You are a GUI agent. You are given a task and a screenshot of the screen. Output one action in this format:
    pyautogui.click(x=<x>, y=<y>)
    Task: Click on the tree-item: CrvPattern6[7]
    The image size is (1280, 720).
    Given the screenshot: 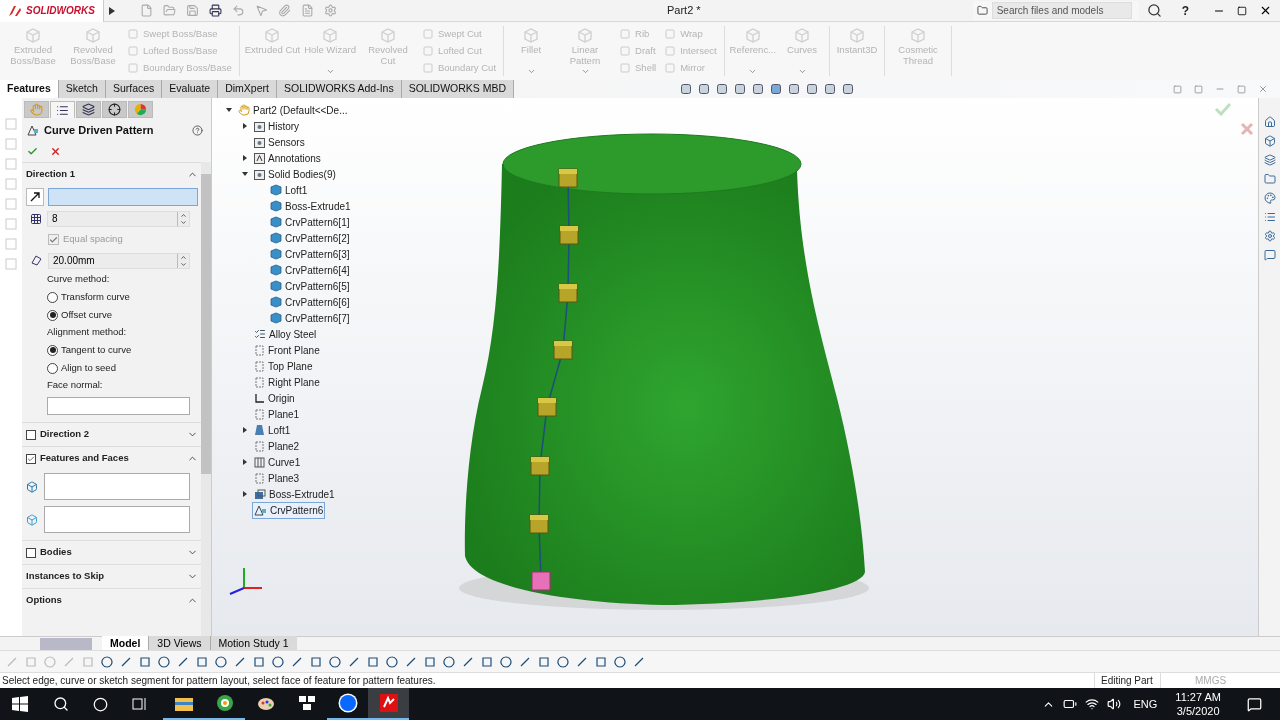 What is the action you would take?
    pyautogui.click(x=310, y=318)
    